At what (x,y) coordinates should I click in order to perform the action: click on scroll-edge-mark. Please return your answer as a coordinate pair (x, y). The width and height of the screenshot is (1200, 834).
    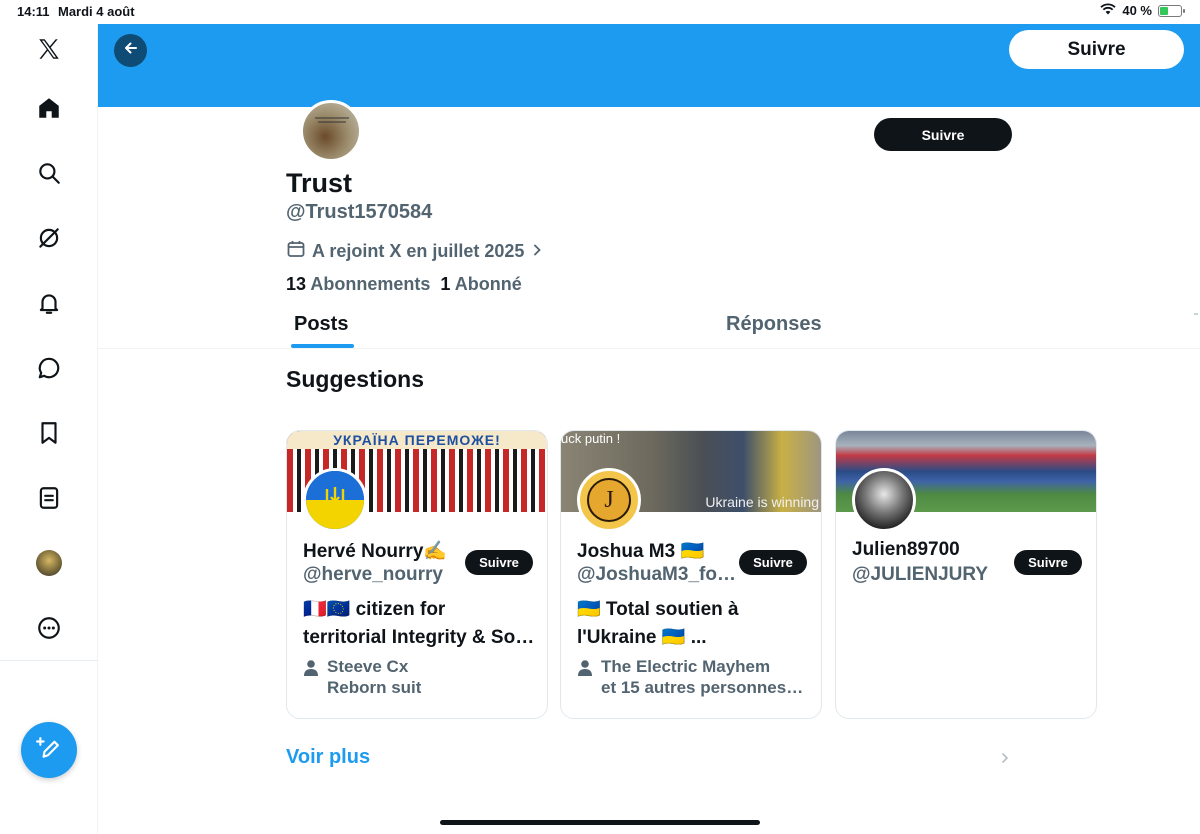
    Looking at the image, I should click on (1196, 314).